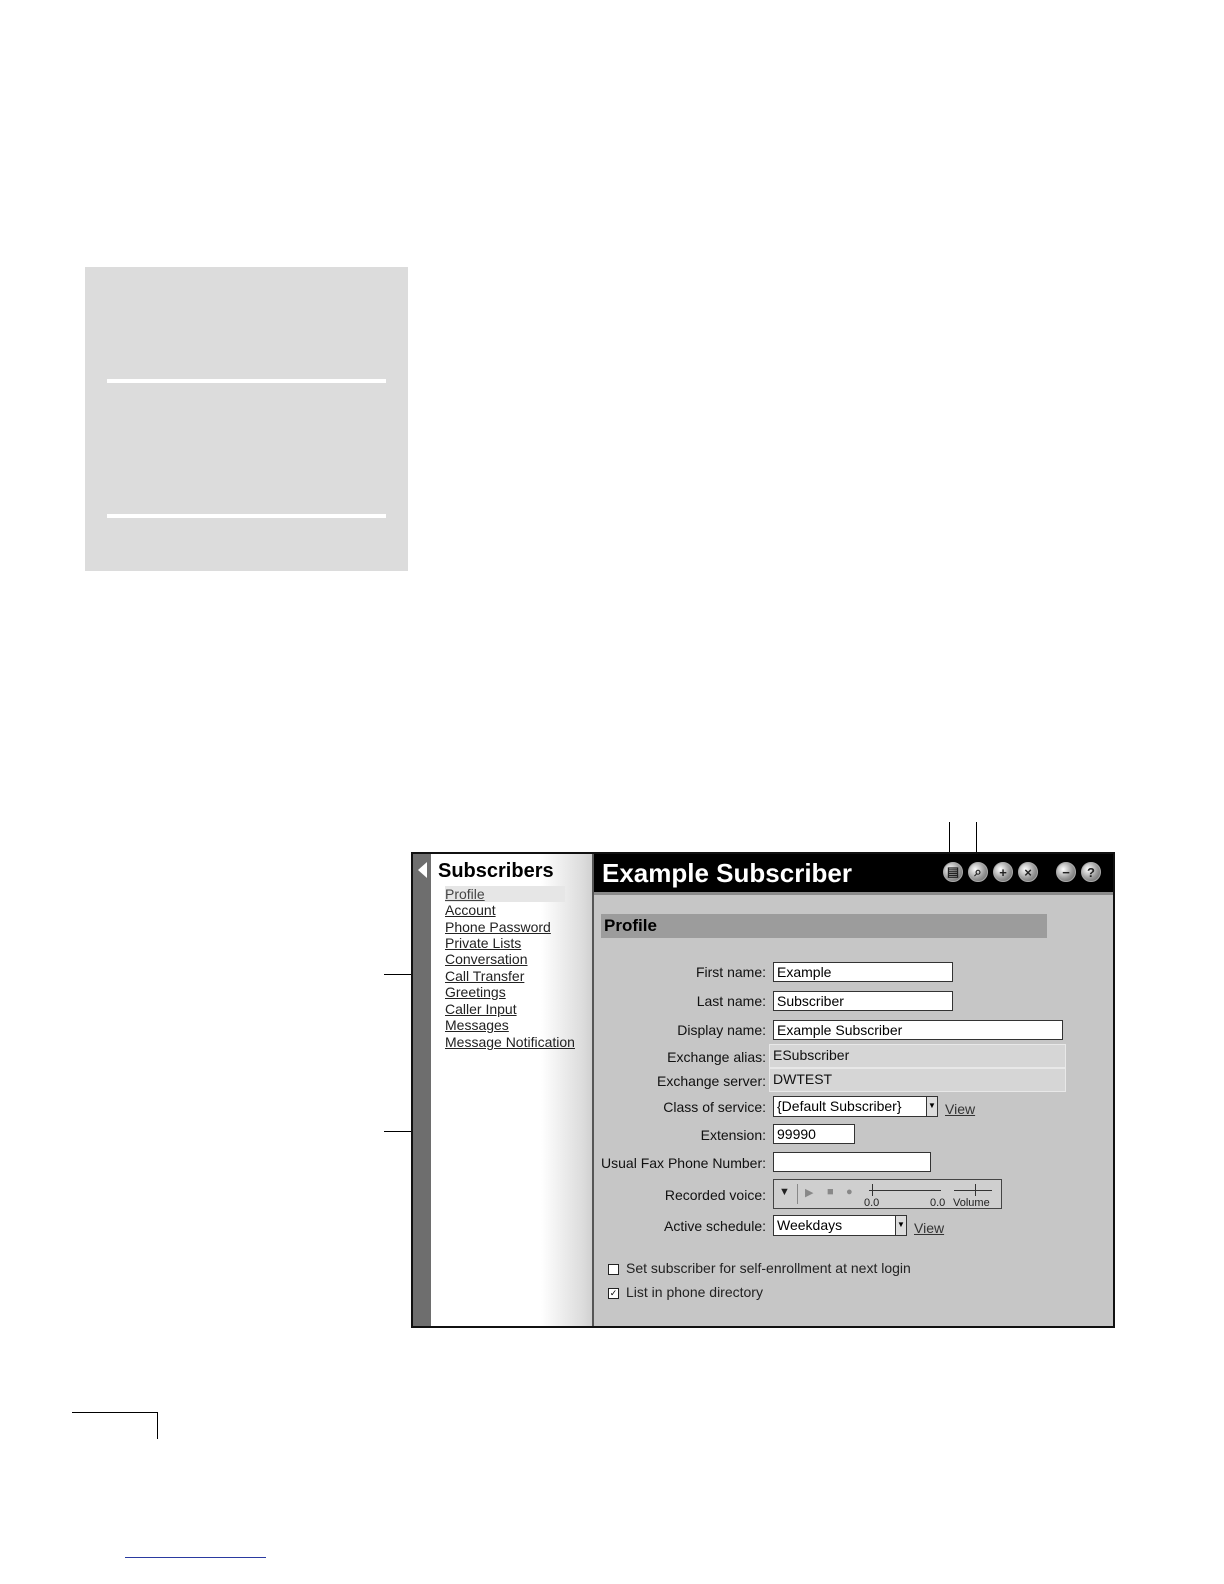 The image size is (1224, 1584). I want to click on exchange-server-label: Exchange server:, so click(711, 1081).